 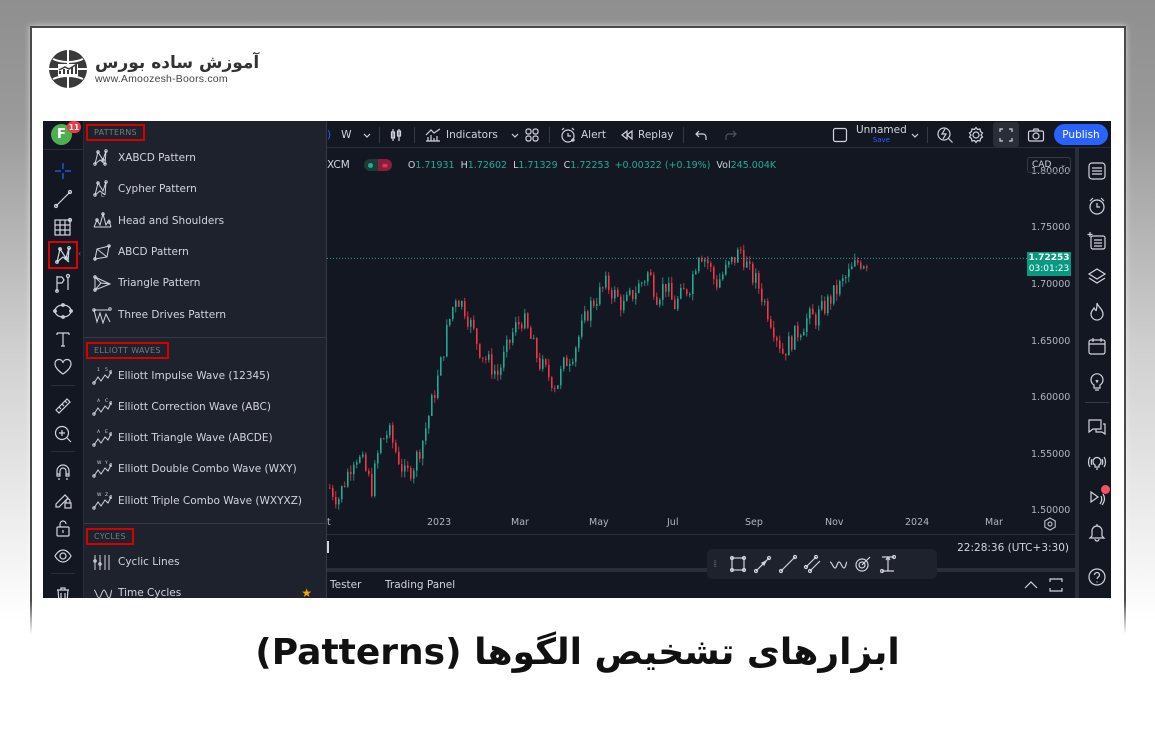 What do you see at coordinates (647, 134) in the screenshot?
I see `replay-button: Replay` at bounding box center [647, 134].